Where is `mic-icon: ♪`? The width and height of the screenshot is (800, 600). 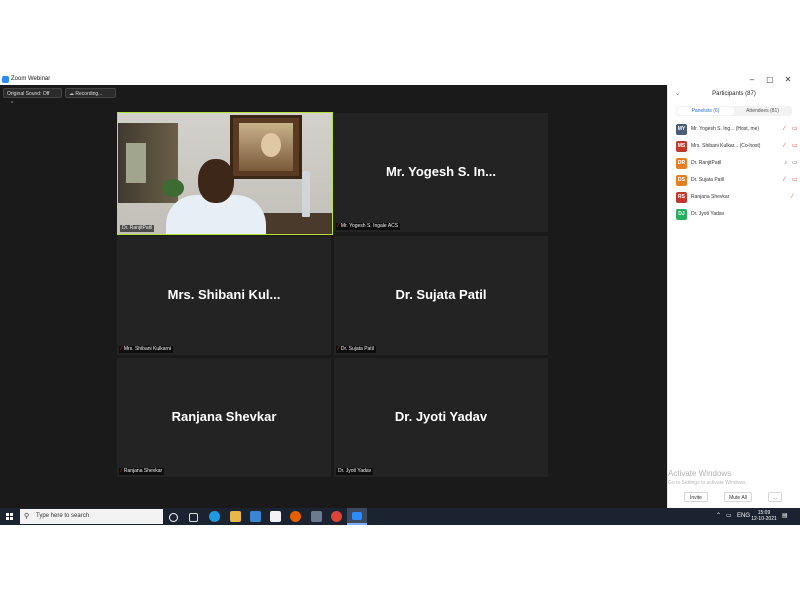 mic-icon: ♪ is located at coordinates (785, 163).